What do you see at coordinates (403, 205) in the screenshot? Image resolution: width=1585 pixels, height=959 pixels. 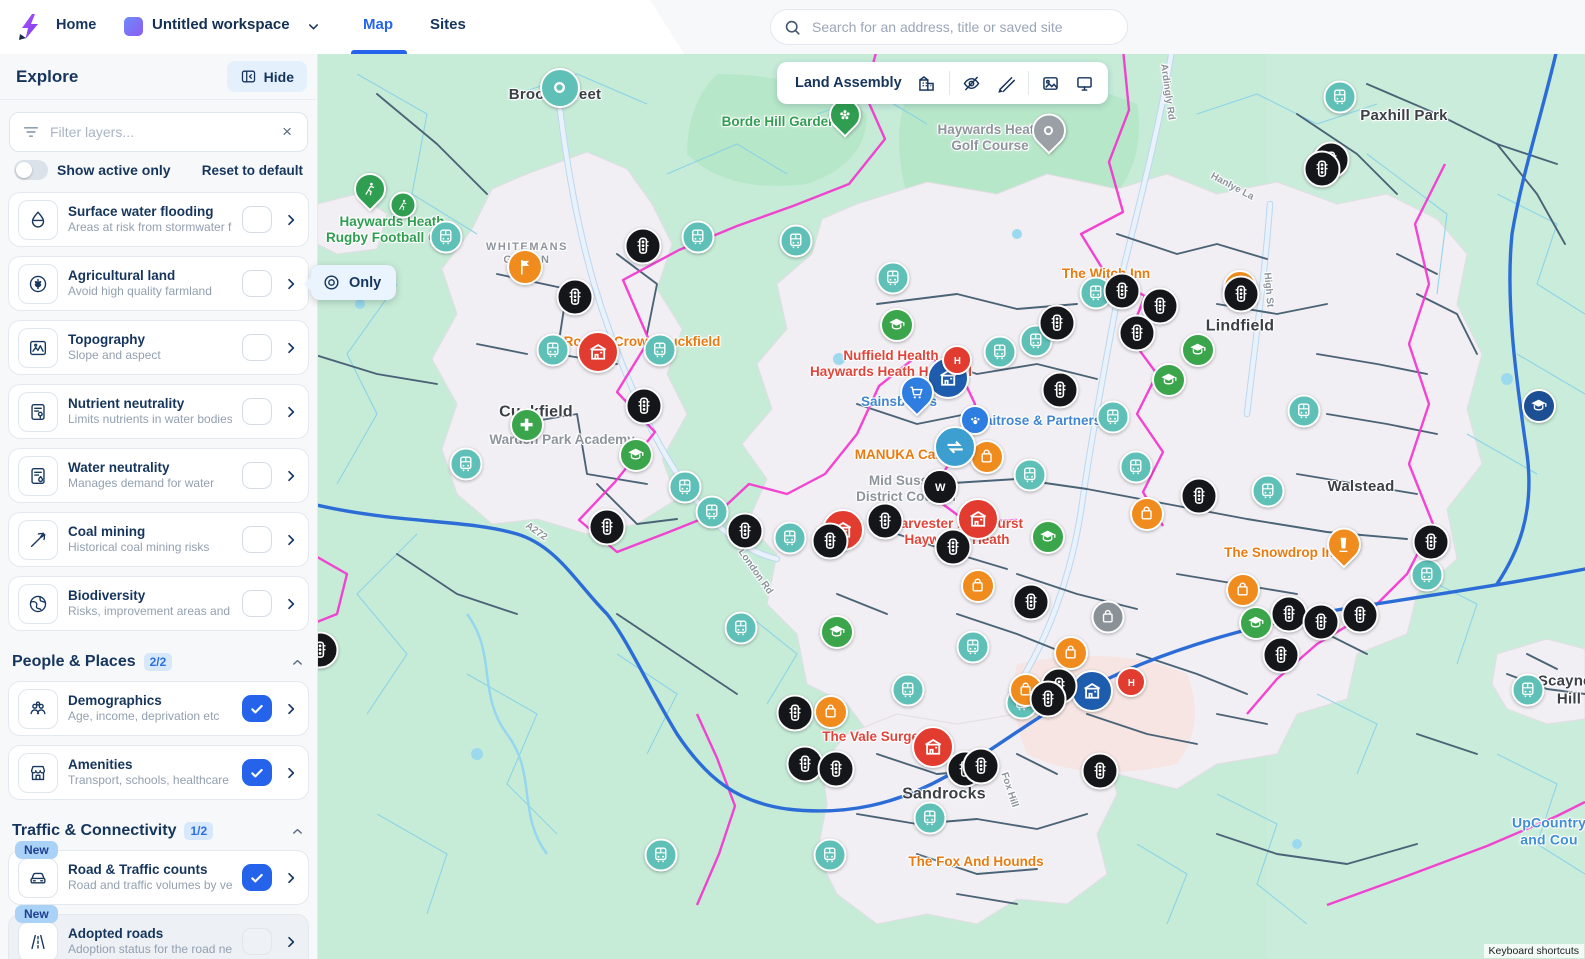 I see `golf-marker` at bounding box center [403, 205].